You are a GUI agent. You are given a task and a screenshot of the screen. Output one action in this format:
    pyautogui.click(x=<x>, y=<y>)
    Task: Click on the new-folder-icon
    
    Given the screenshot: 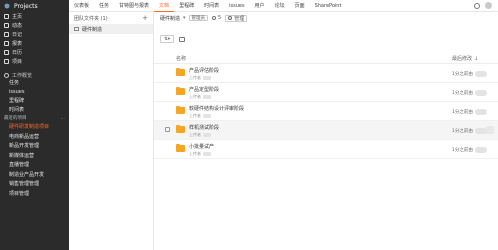 What is the action you would take?
    pyautogui.click(x=182, y=39)
    